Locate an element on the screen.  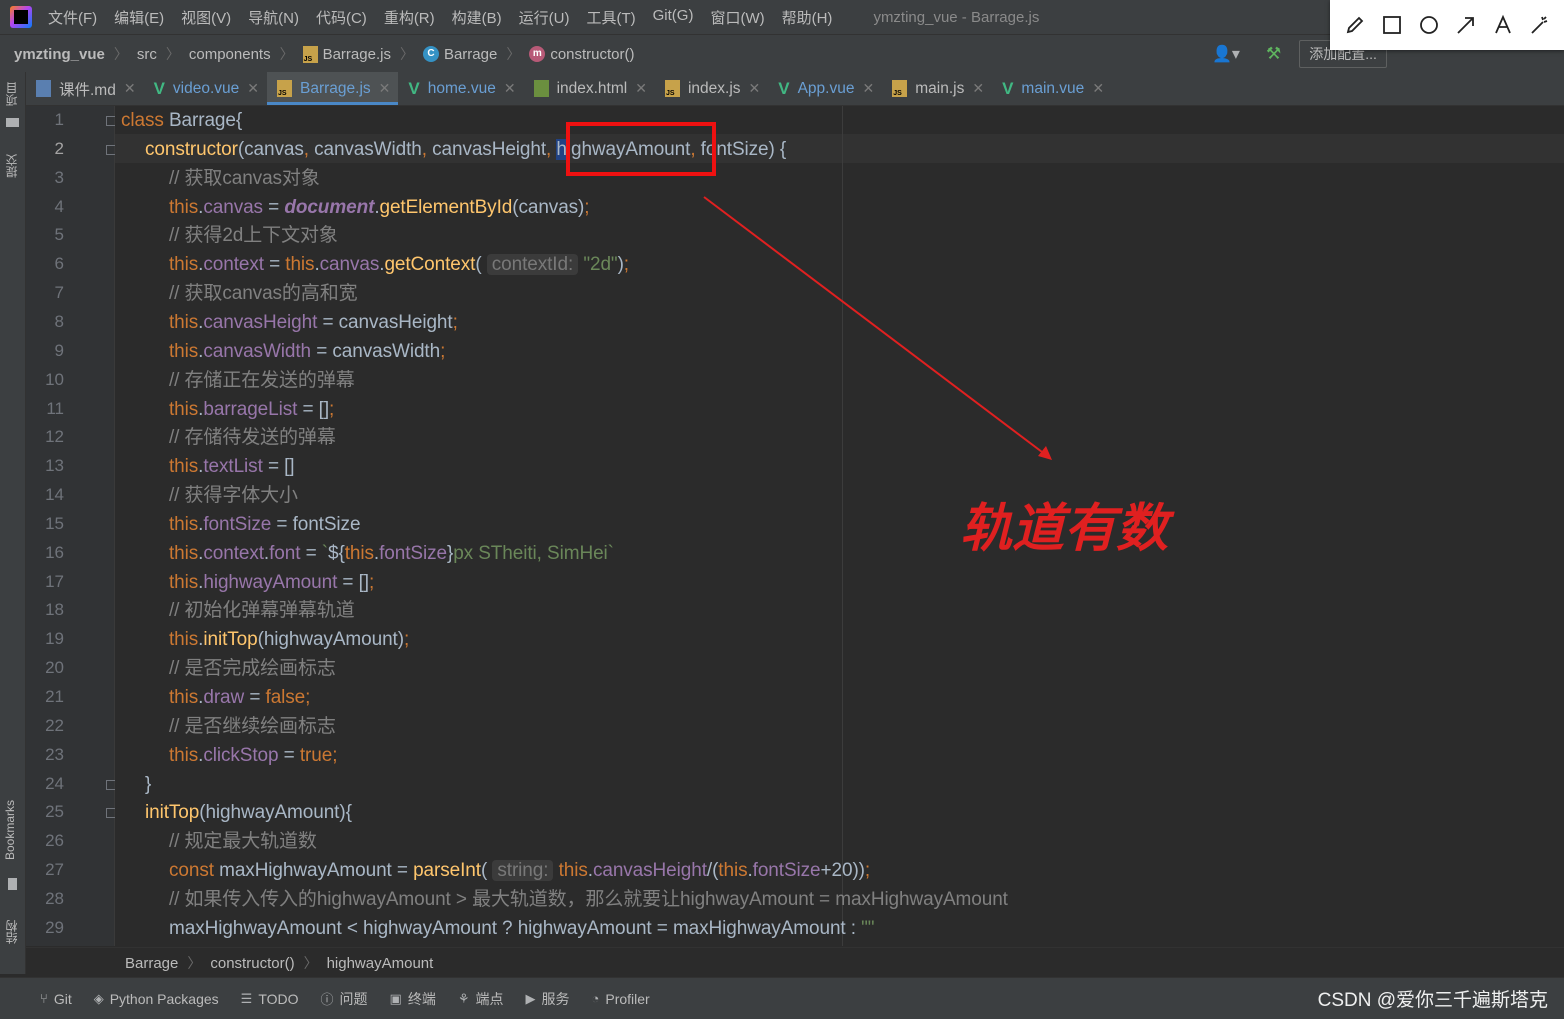
line-number: 20 is located at coordinates (54, 668).